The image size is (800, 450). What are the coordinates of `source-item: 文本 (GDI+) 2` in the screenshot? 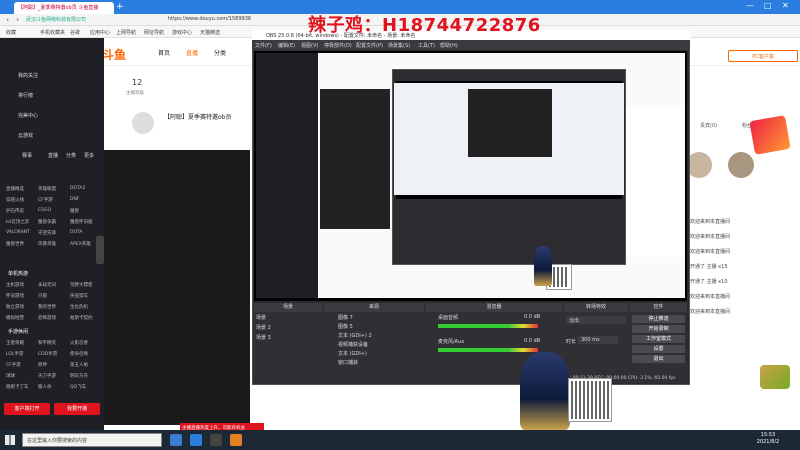 It's located at (355, 335).